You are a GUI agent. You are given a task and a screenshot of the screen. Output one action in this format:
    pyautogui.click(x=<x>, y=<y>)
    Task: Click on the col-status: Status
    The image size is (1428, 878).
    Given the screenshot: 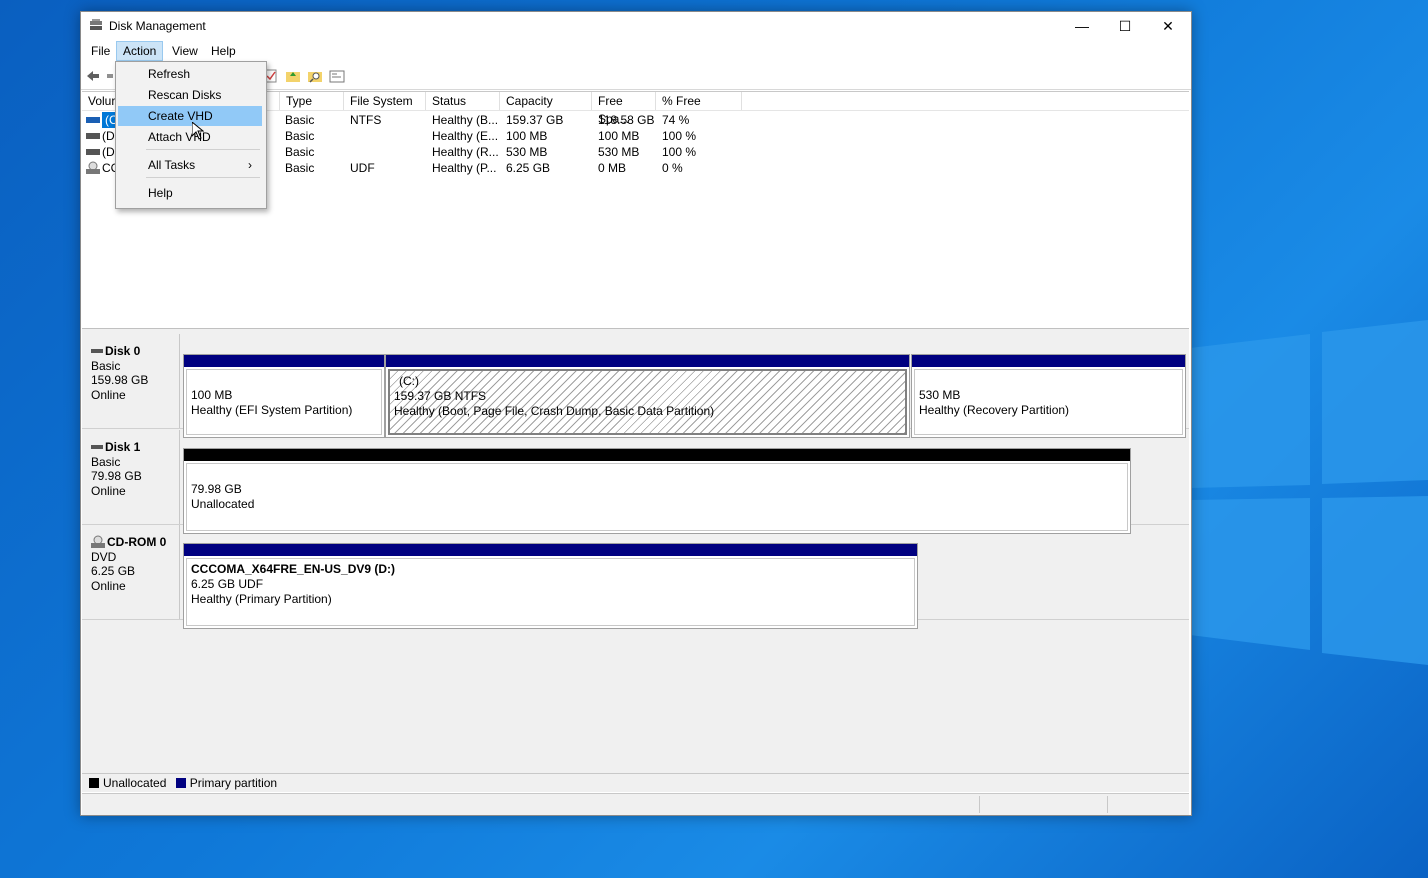 What is the action you would take?
    pyautogui.click(x=463, y=101)
    